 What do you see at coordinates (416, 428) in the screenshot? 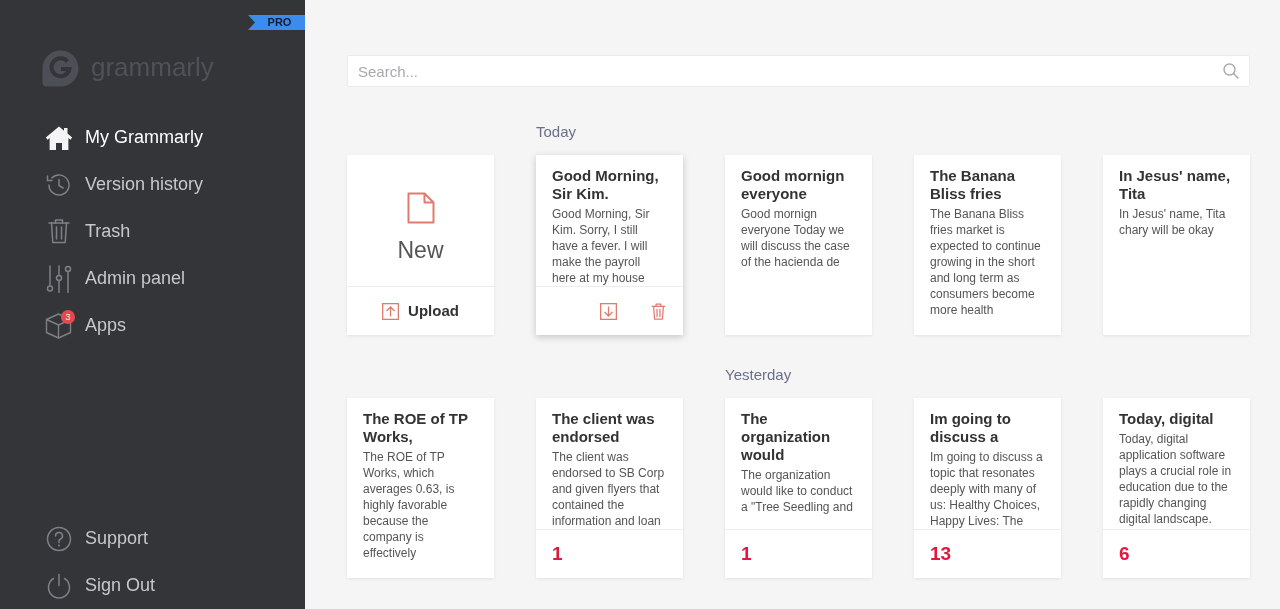
I see `document-title: The ROE of TP Works,` at bounding box center [416, 428].